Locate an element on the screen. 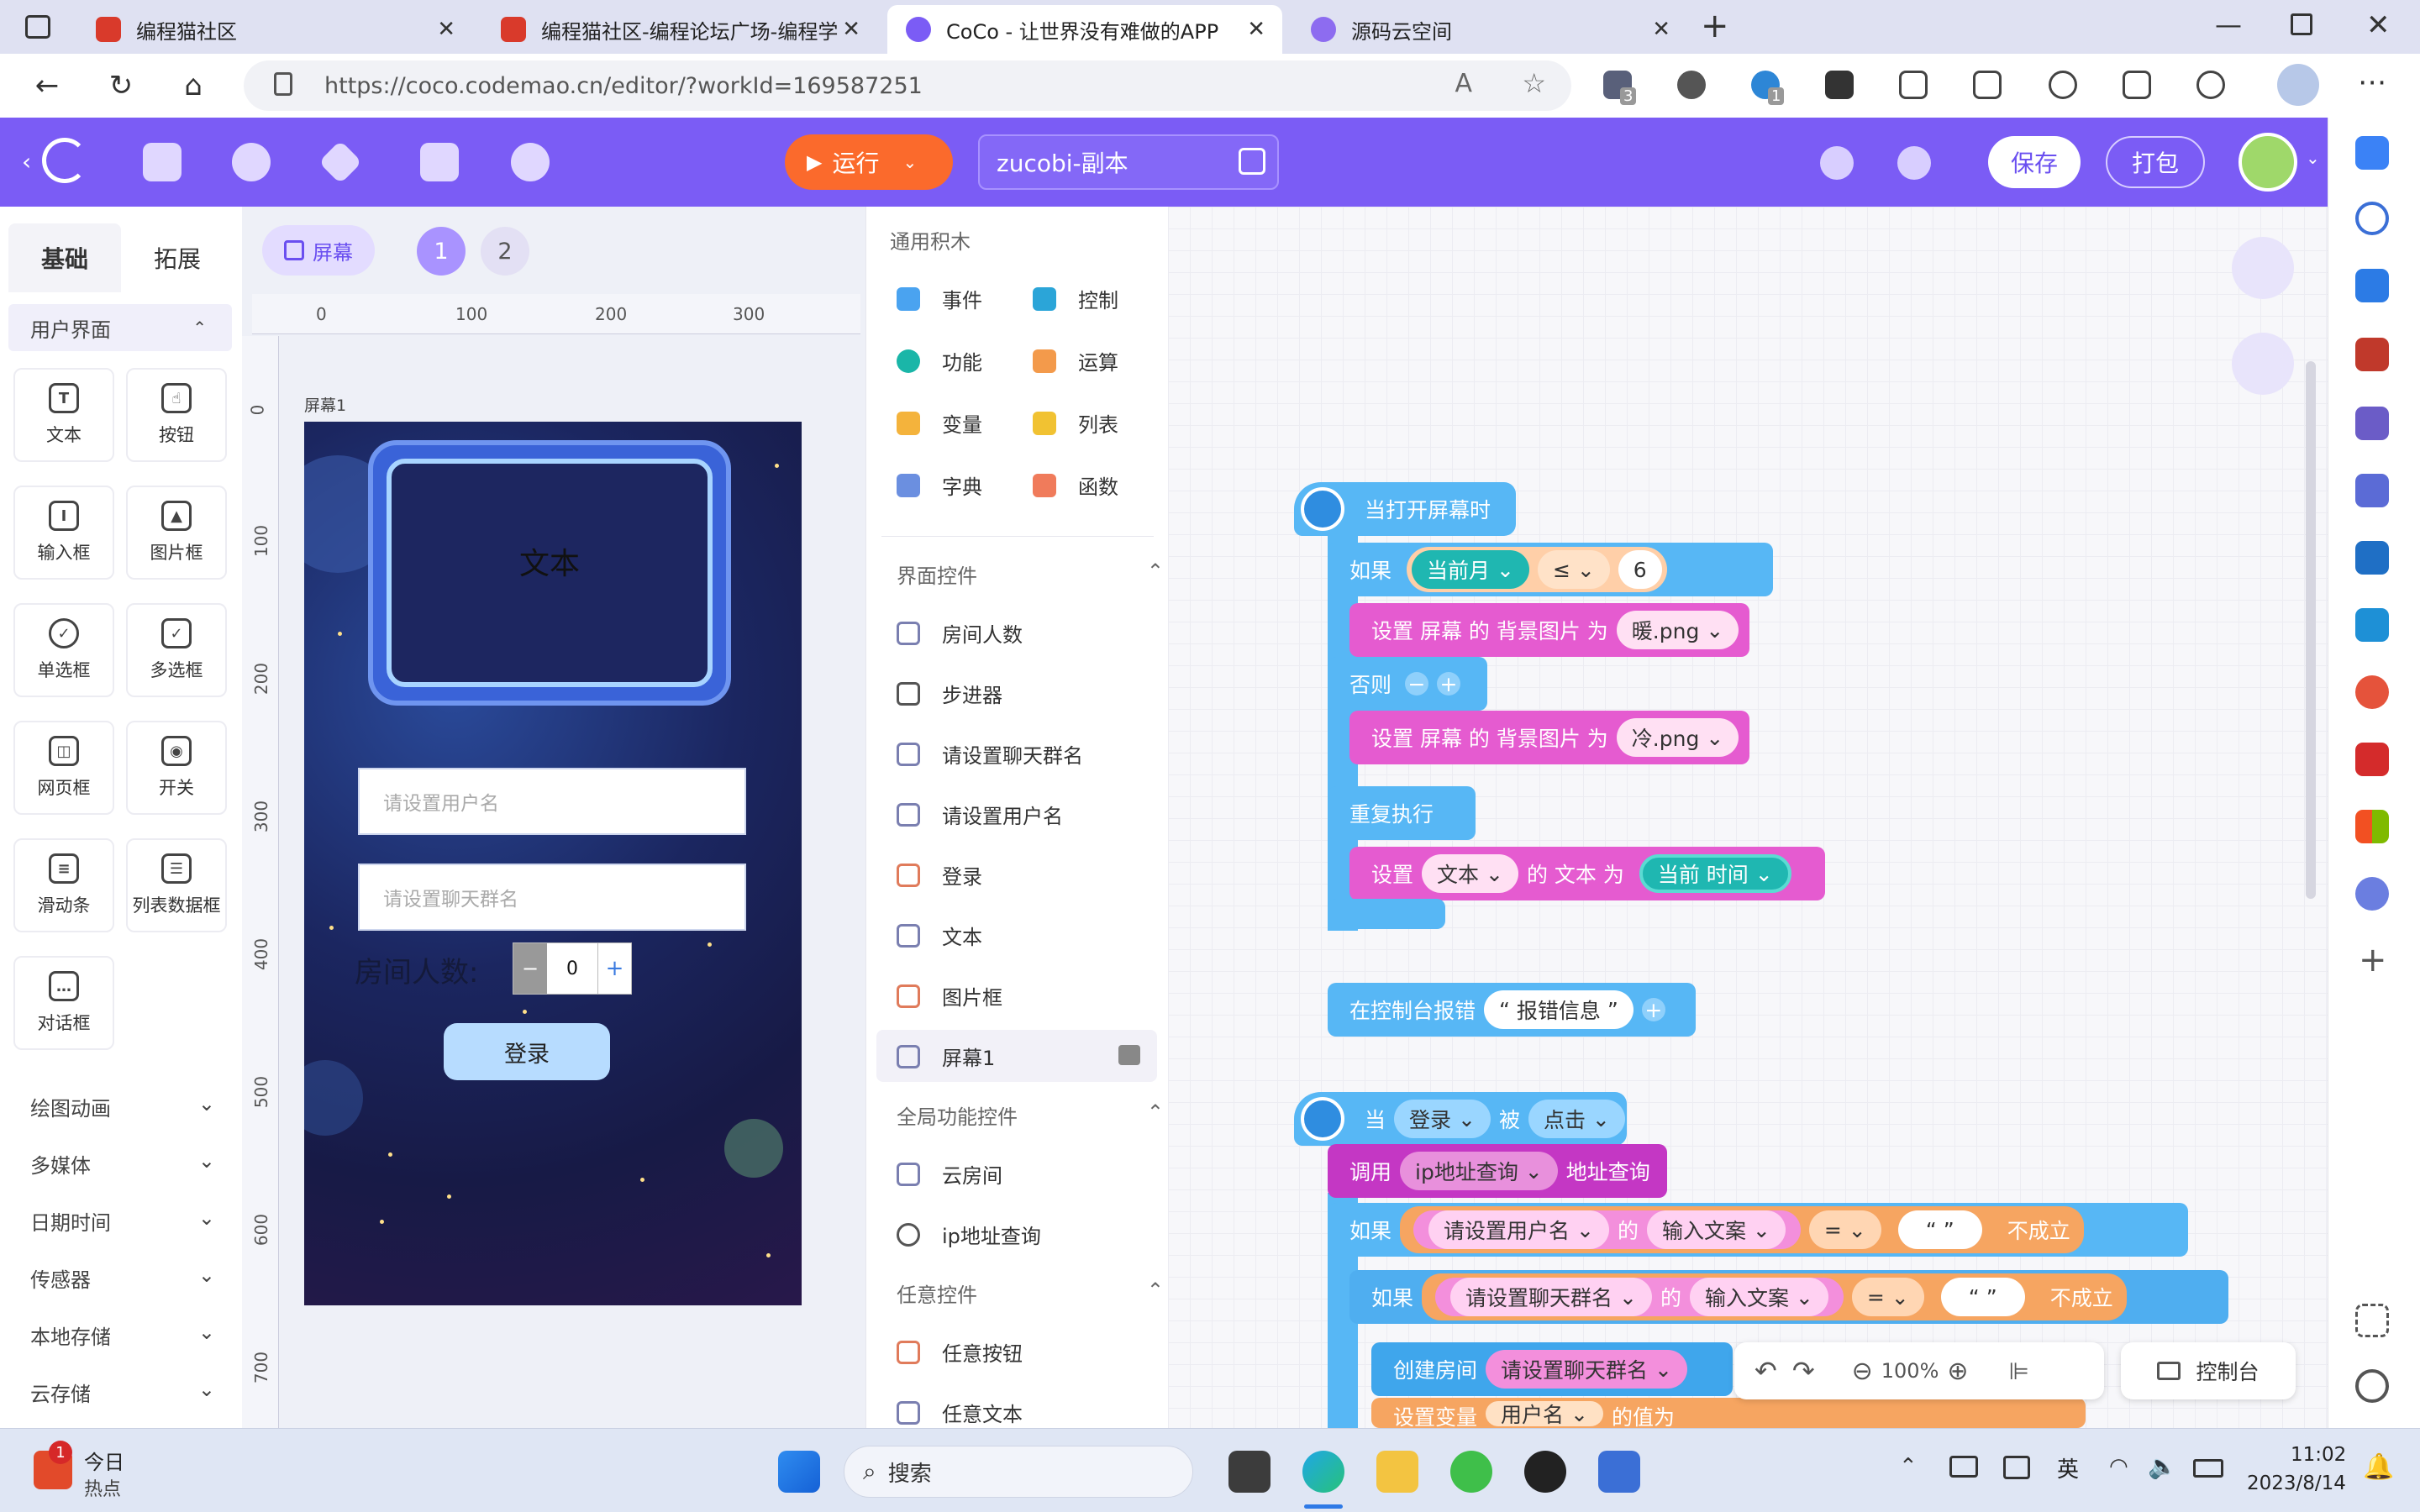  battery-icon is located at coordinates (2208, 1468).